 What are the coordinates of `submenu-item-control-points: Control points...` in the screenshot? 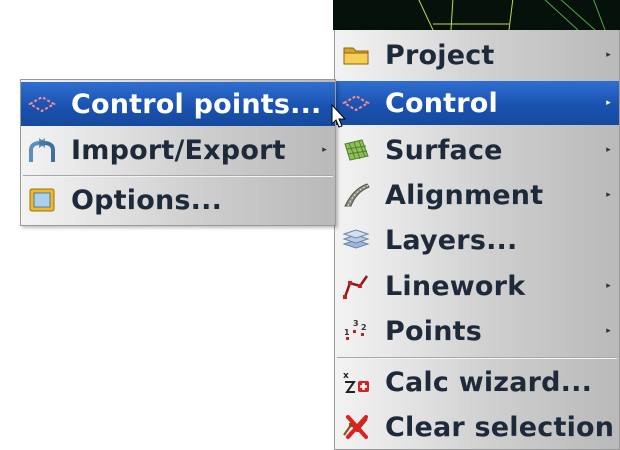 It's located at (178, 104).